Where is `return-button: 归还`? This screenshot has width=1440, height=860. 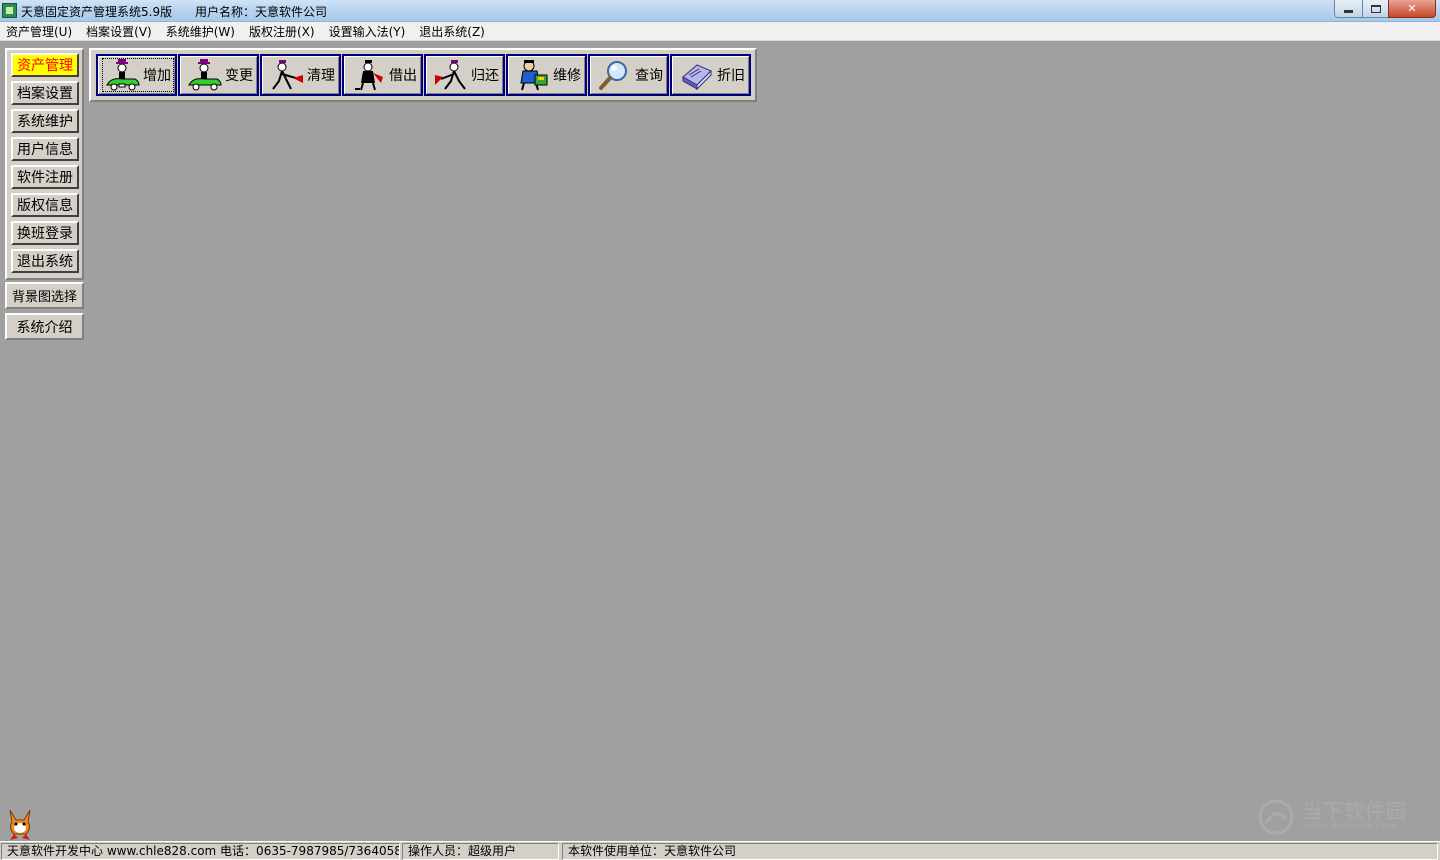
return-button: 归还 is located at coordinates (464, 75).